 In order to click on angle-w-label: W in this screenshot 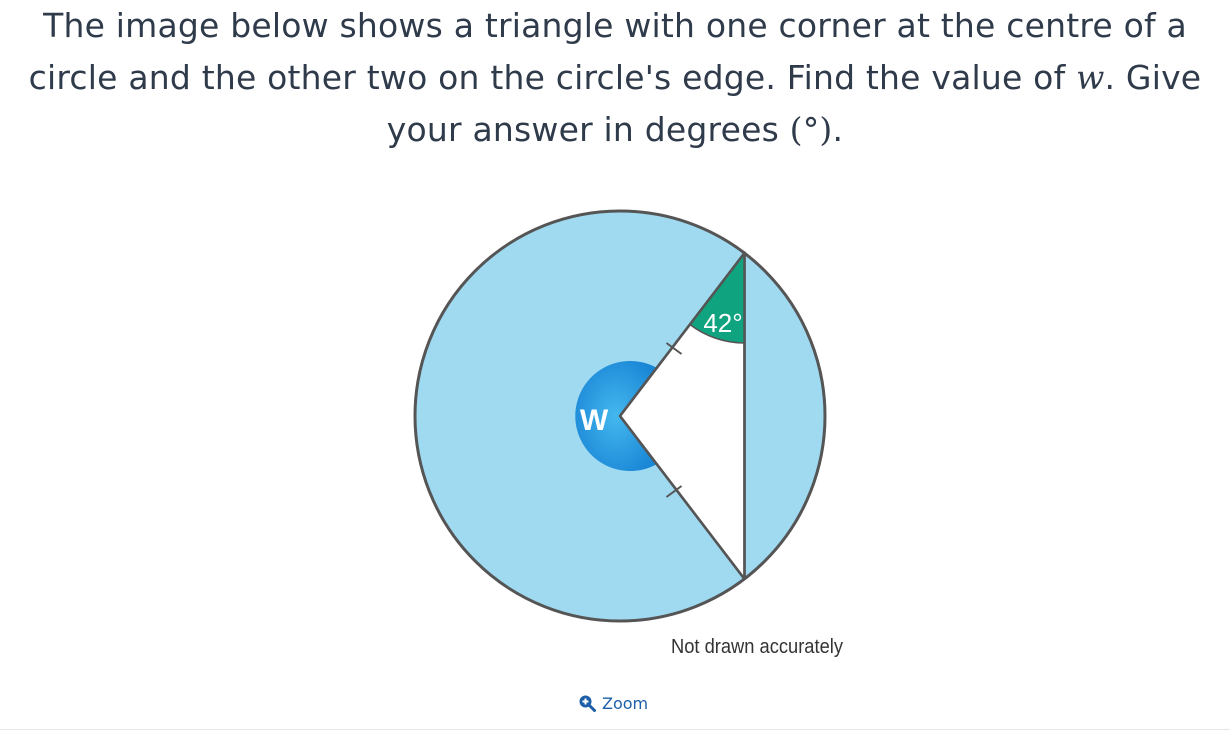, I will do `click(594, 420)`.